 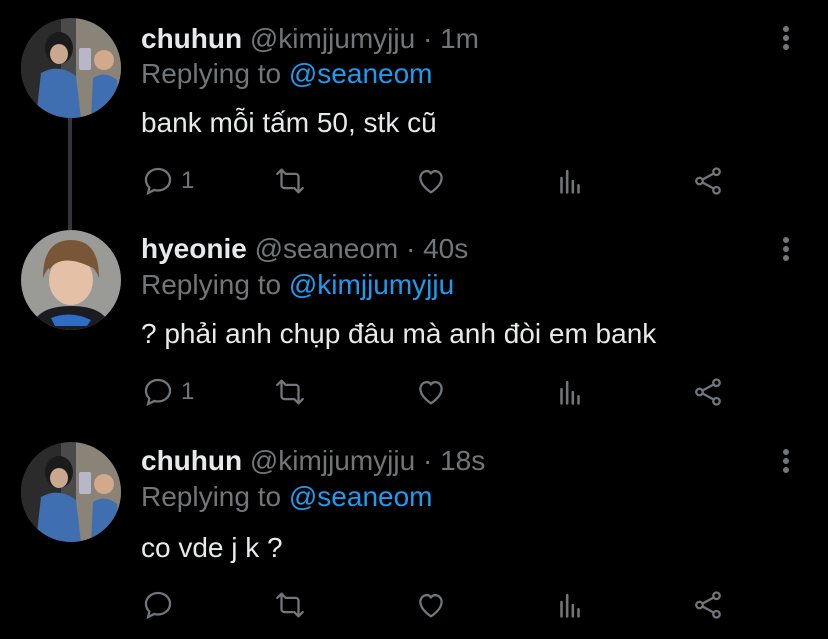 I want to click on timestamp: 18s, so click(x=462, y=460).